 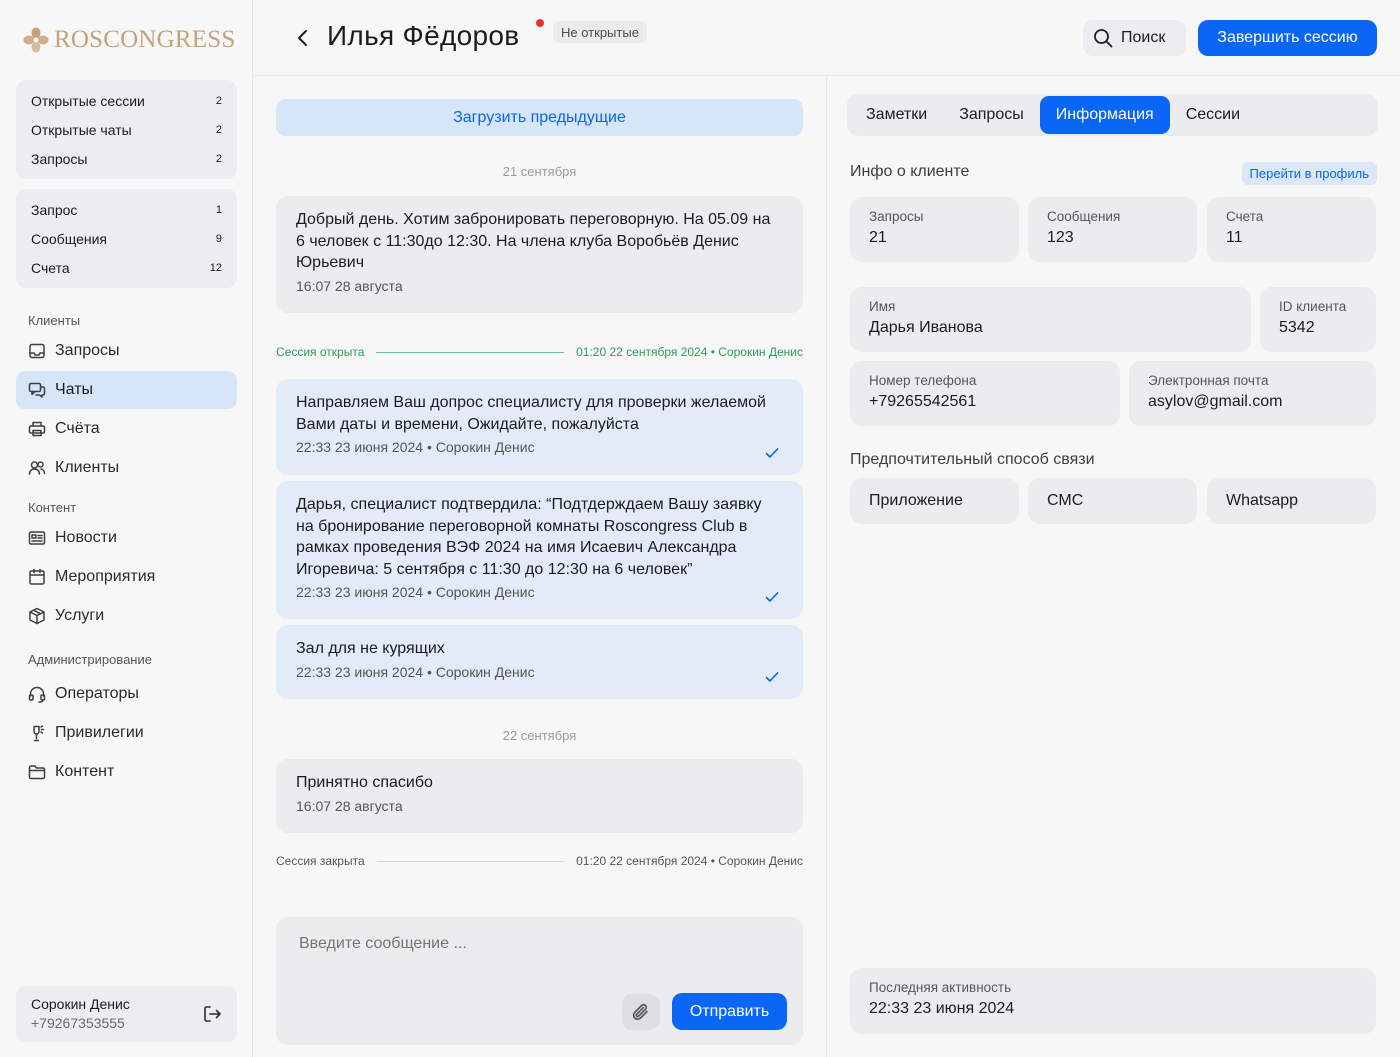 What do you see at coordinates (126, 351) in the screenshot?
I see `sidebar-item-requests: Запросы` at bounding box center [126, 351].